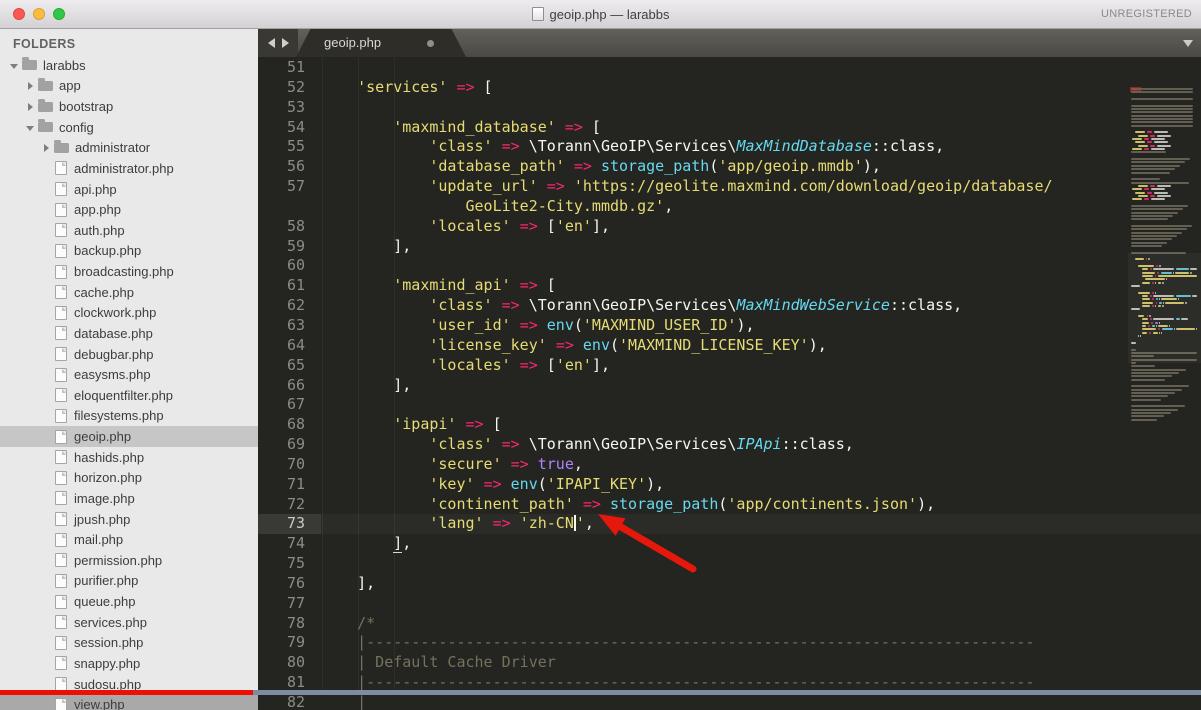 The height and width of the screenshot is (710, 1201). I want to click on code-line-61: 61 'maxmind_api' => [, so click(729, 286).